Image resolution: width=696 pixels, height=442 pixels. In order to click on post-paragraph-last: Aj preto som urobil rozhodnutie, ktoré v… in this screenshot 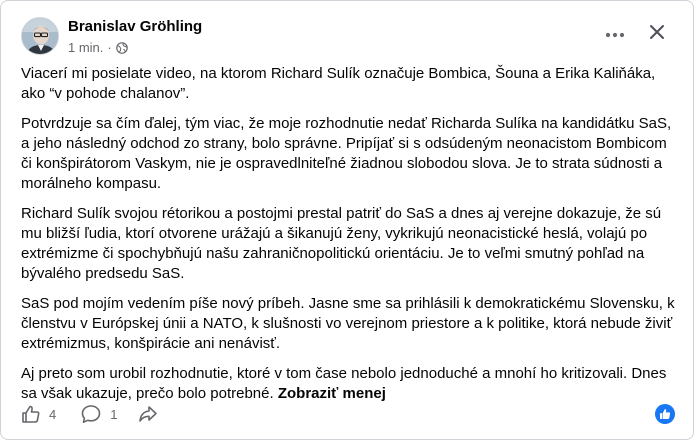, I will do `click(351, 384)`.